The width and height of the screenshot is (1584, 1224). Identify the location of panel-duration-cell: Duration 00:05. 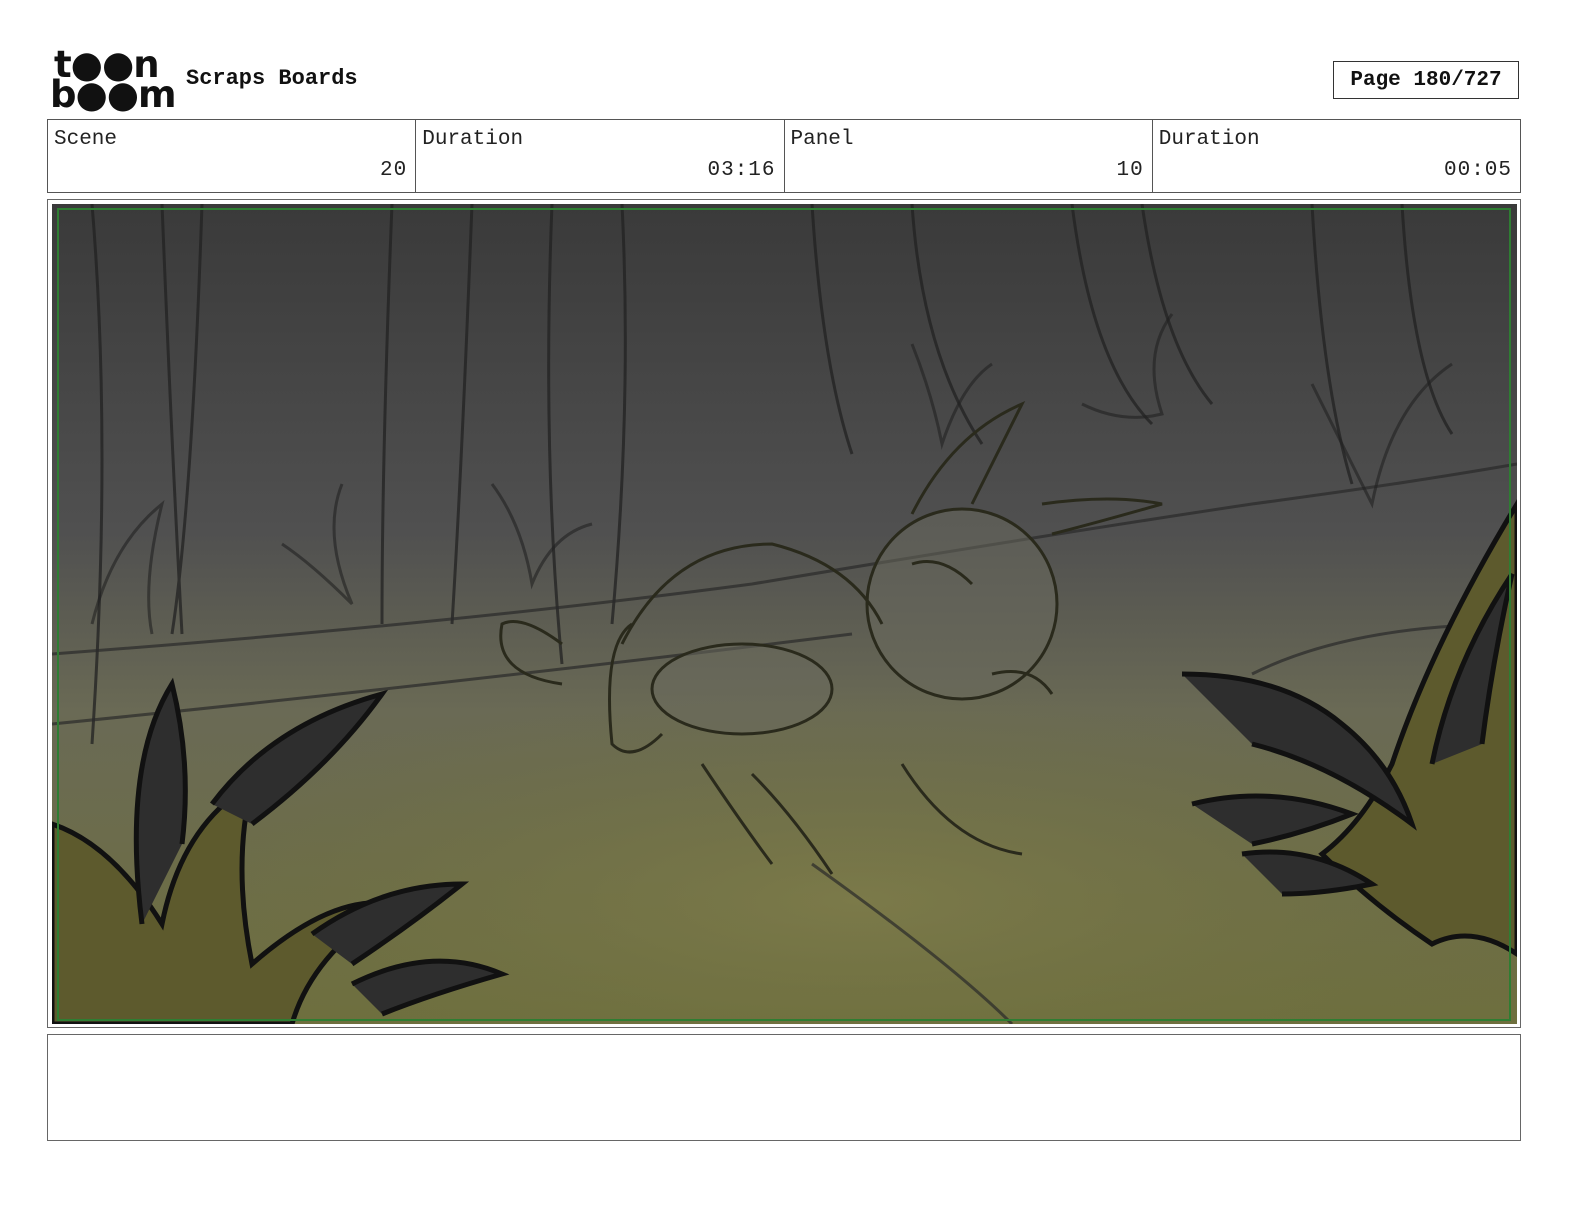
(1336, 156).